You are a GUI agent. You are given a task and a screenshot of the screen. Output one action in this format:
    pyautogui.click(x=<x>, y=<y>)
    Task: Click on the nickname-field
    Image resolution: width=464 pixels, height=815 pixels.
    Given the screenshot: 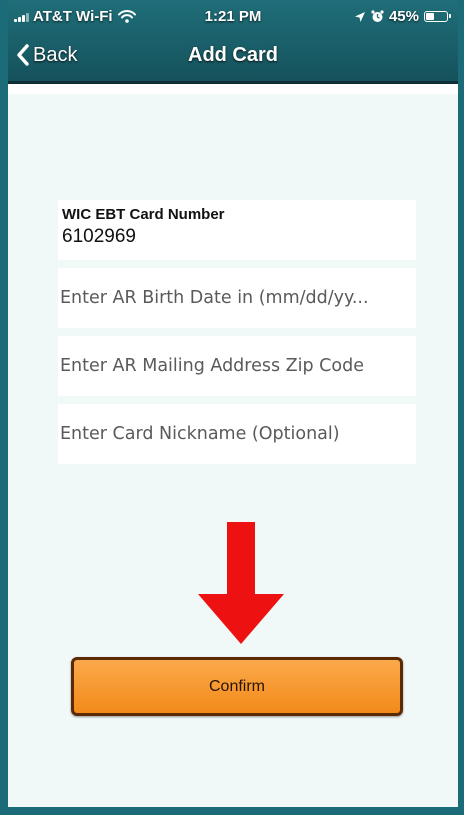 What is the action you would take?
    pyautogui.click(x=237, y=434)
    